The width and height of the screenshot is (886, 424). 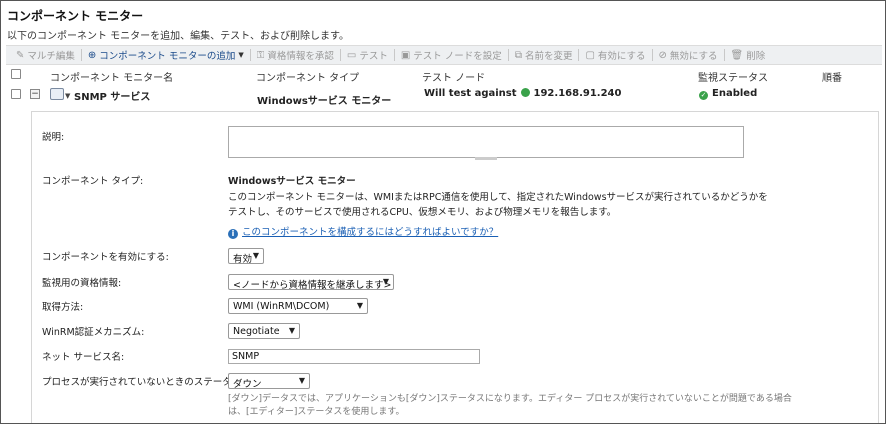 What do you see at coordinates (246, 256) in the screenshot?
I see `enable-select: 有効 ▼` at bounding box center [246, 256].